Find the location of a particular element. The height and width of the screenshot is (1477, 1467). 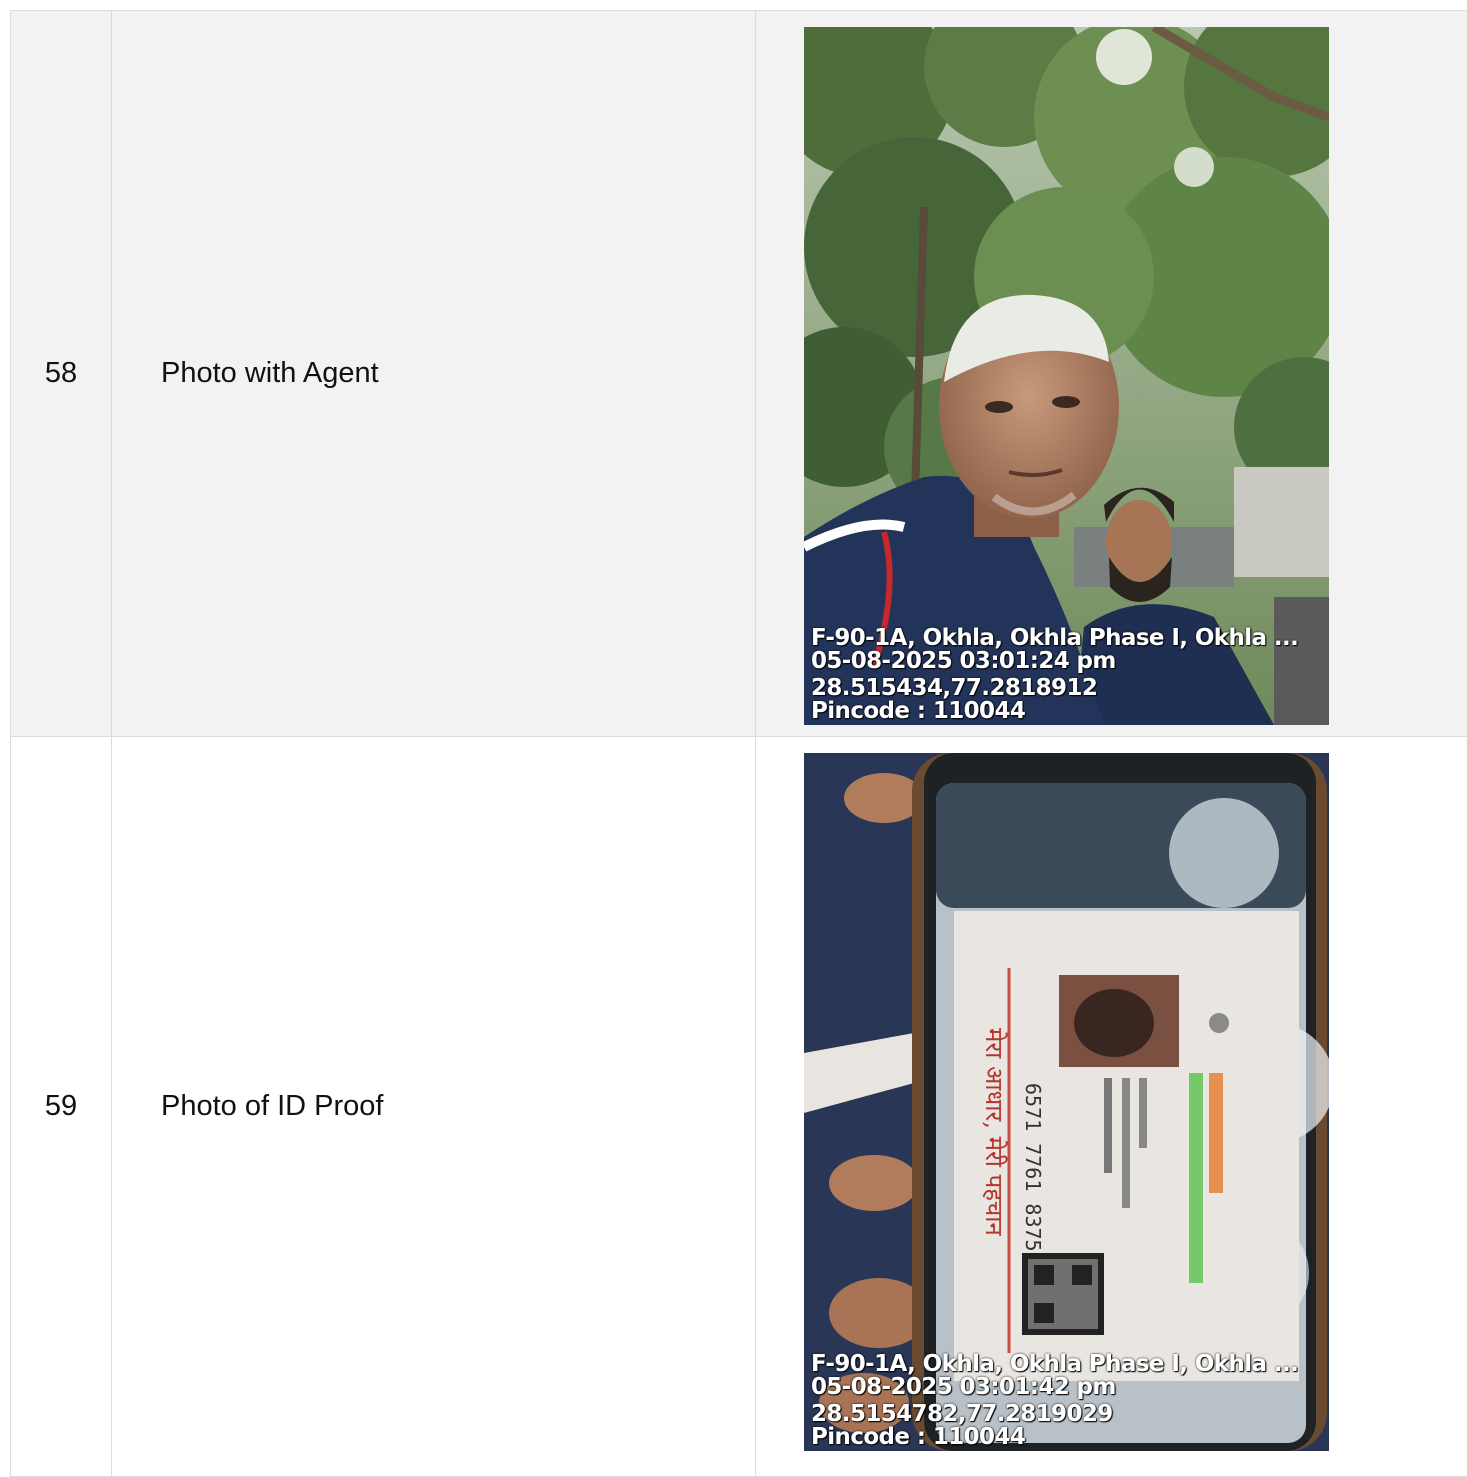

stamp-coordinates: 28.5154782,77.2819029 is located at coordinates (962, 1414).